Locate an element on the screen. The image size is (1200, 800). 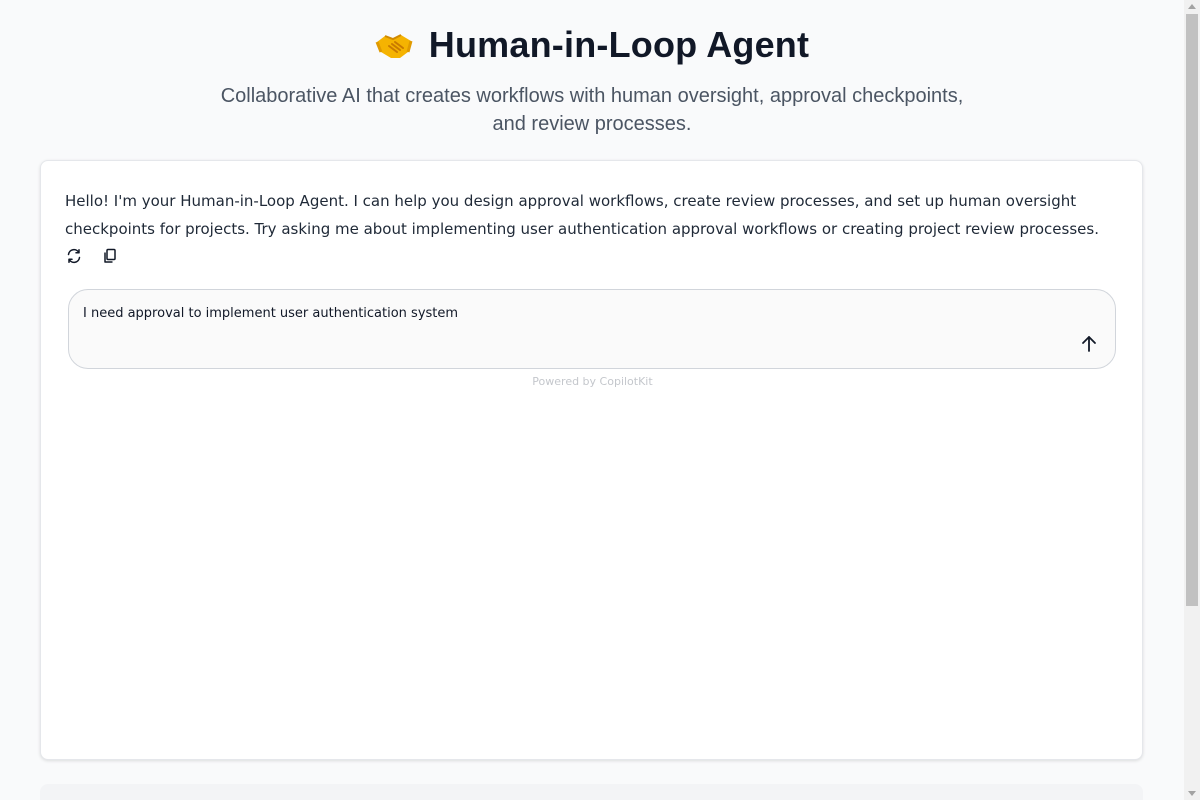
page-title: Human-in-Loop Agent is located at coordinates (619, 44).